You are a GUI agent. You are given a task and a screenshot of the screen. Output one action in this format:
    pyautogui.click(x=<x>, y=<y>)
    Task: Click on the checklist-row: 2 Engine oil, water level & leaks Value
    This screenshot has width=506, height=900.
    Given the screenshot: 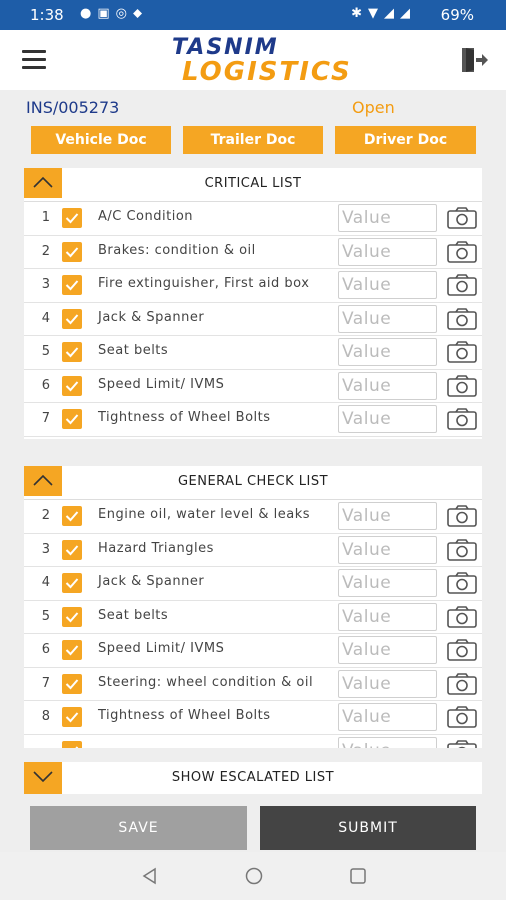 What is the action you would take?
    pyautogui.click(x=253, y=517)
    